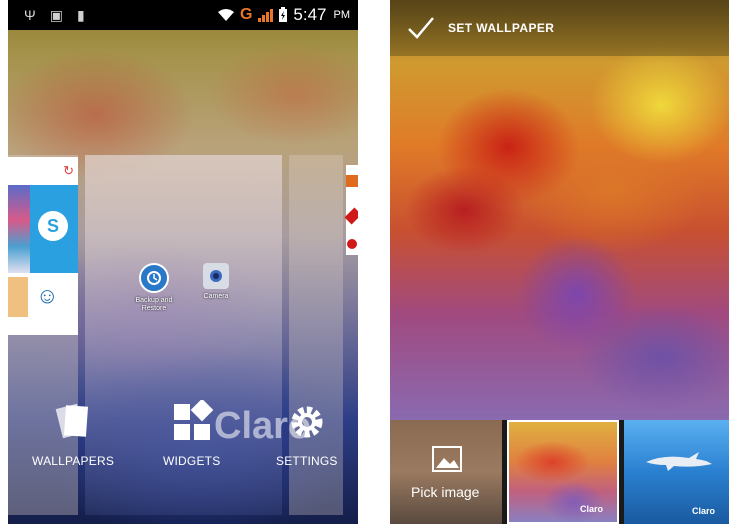 The image size is (729, 524). I want to click on photo-collage-widget, so click(19, 229).